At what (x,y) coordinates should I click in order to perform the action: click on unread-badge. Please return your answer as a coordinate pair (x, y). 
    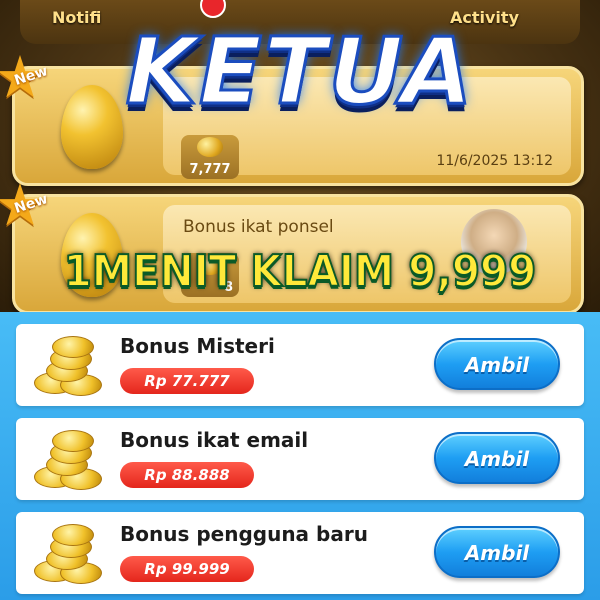
    Looking at the image, I should click on (213, 9).